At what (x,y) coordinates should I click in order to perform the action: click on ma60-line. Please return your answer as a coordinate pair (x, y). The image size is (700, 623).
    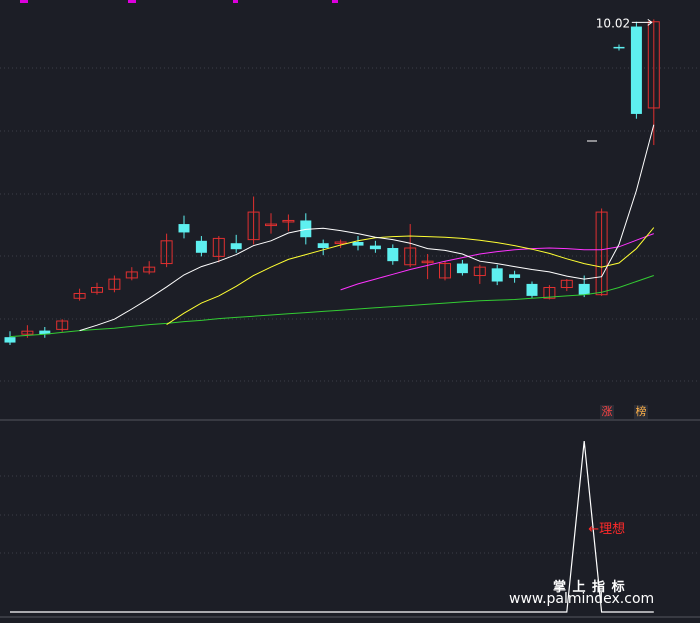
    Looking at the image, I should click on (331, 306).